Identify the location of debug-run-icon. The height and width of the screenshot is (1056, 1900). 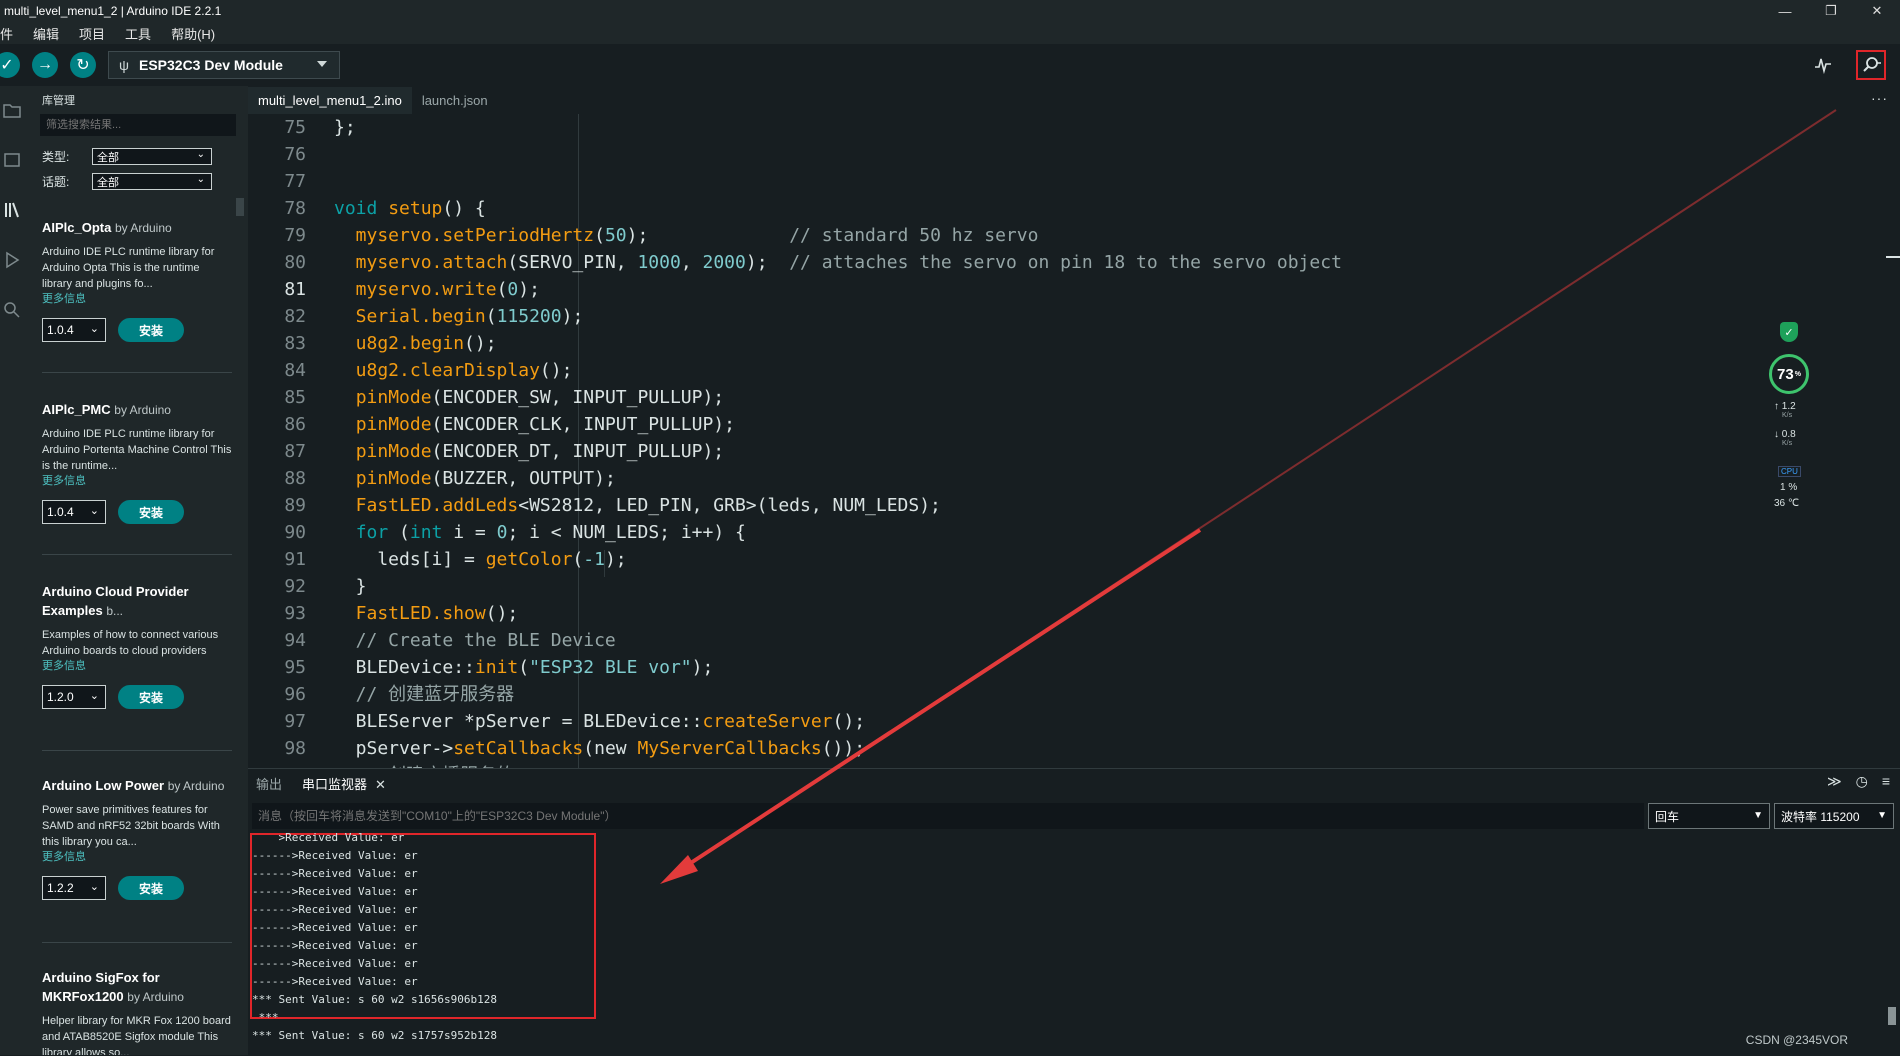
(12, 260).